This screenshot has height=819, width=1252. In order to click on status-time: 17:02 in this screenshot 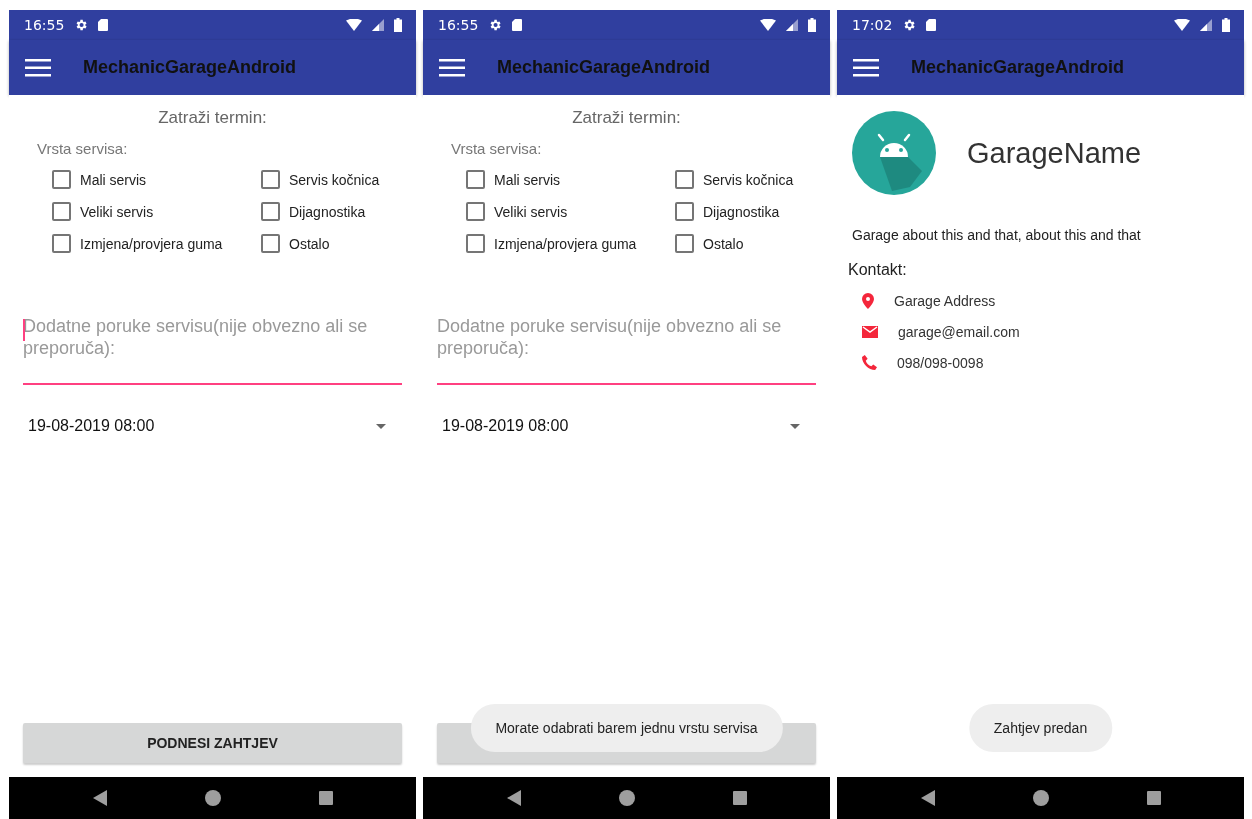, I will do `click(872, 25)`.